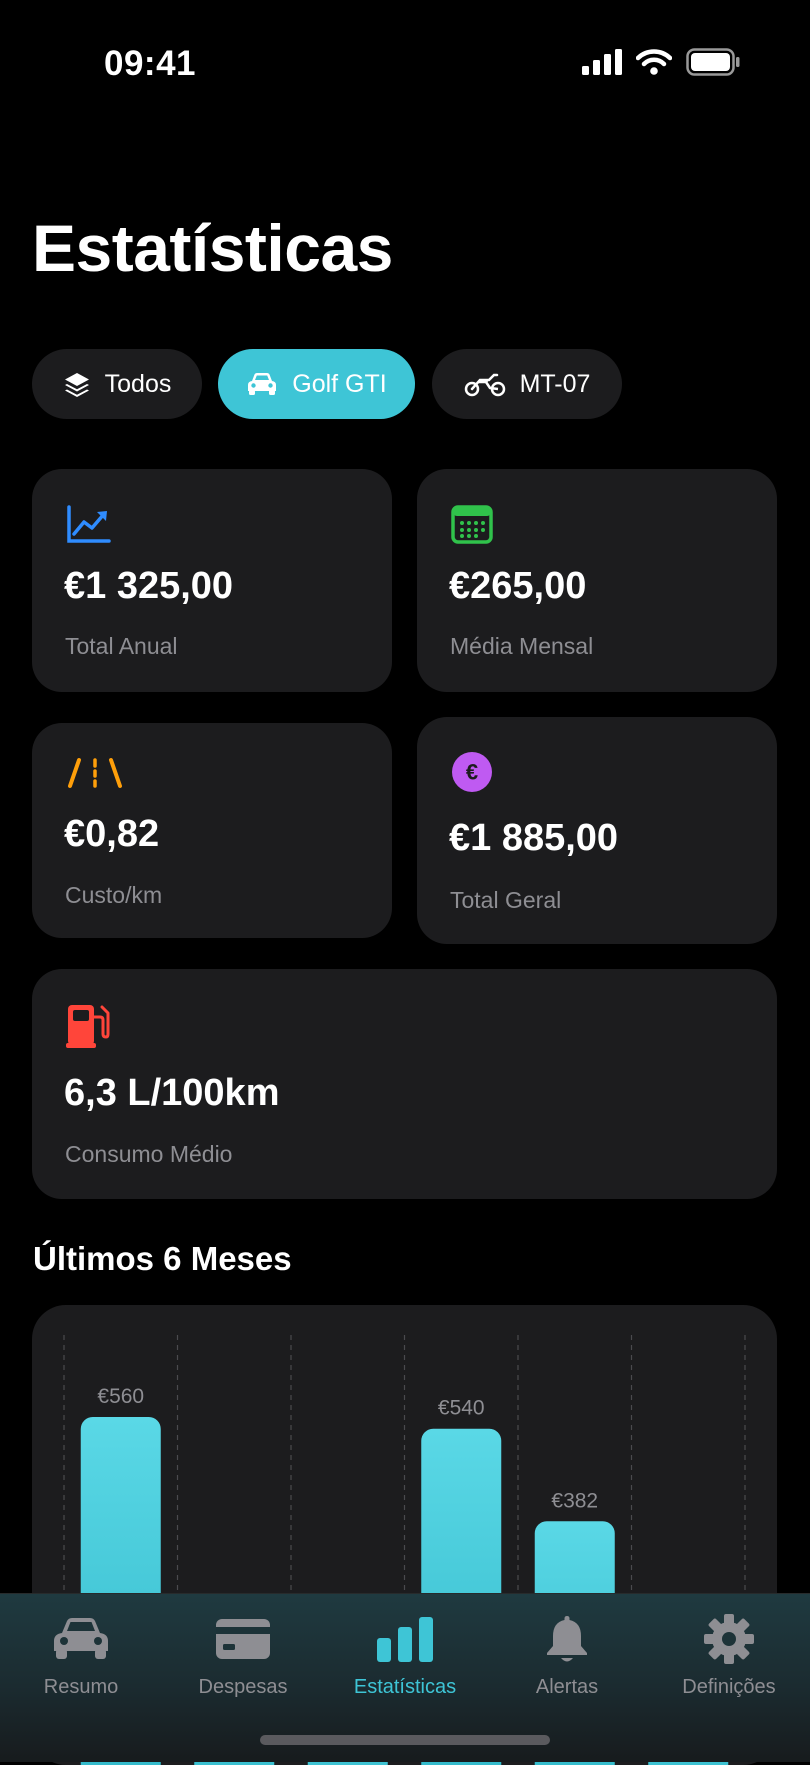 This screenshot has width=810, height=1765. Describe the element at coordinates (729, 1687) in the screenshot. I see `tab-label: Definições` at that location.